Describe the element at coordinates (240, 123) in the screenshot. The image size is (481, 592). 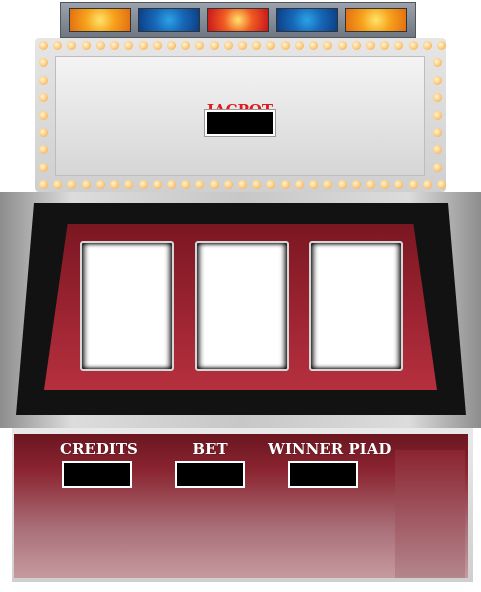
I see `jackpot-display` at that location.